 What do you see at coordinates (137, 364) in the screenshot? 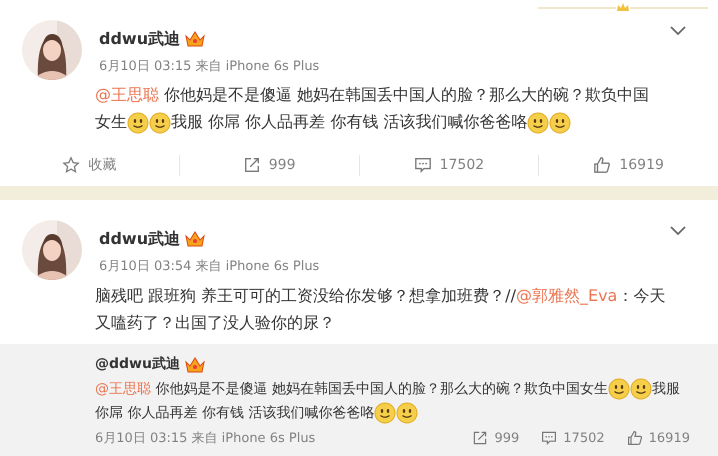
I see `author-name: @ddwu武迪` at bounding box center [137, 364].